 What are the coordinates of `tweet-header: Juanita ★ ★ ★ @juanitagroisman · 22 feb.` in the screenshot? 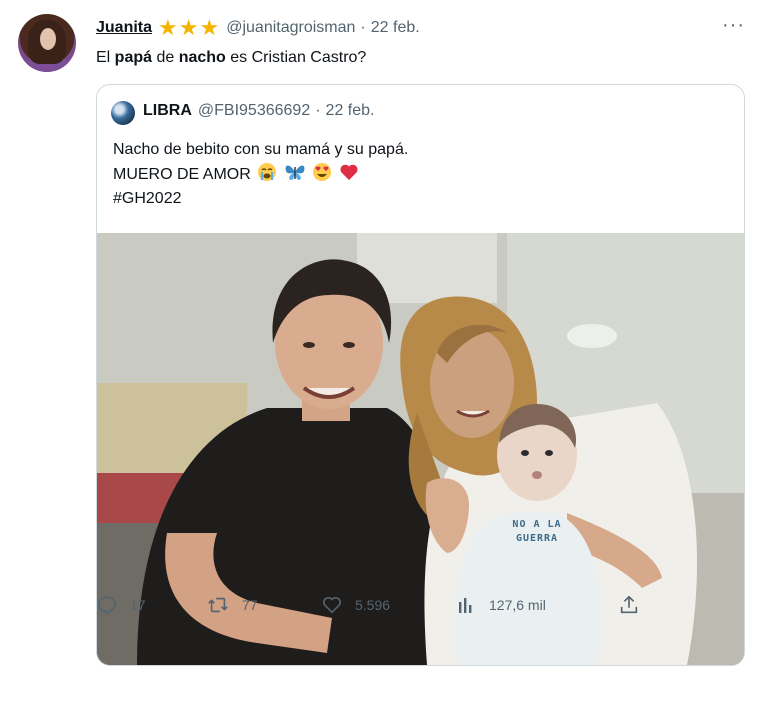 It's located at (258, 28).